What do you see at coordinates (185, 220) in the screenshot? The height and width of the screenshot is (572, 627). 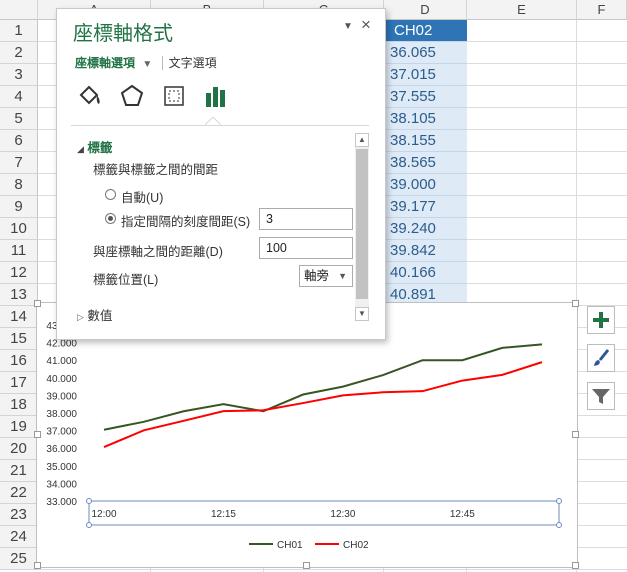 I see `specify-interval-label: 指定間隔的刻度間距(S)` at bounding box center [185, 220].